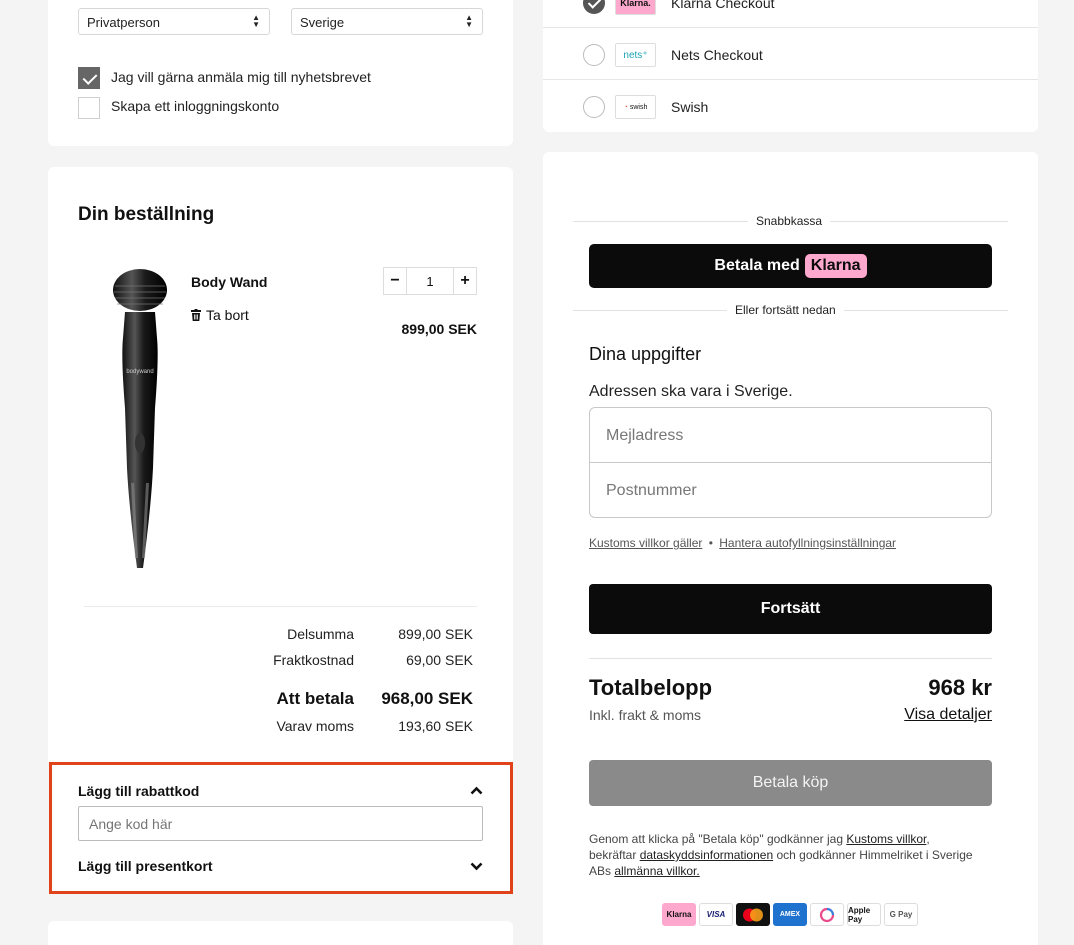 The image size is (1074, 945). What do you see at coordinates (790, 54) in the screenshot?
I see `payment-option-nets: nets ⁺ Nets Checkout` at bounding box center [790, 54].